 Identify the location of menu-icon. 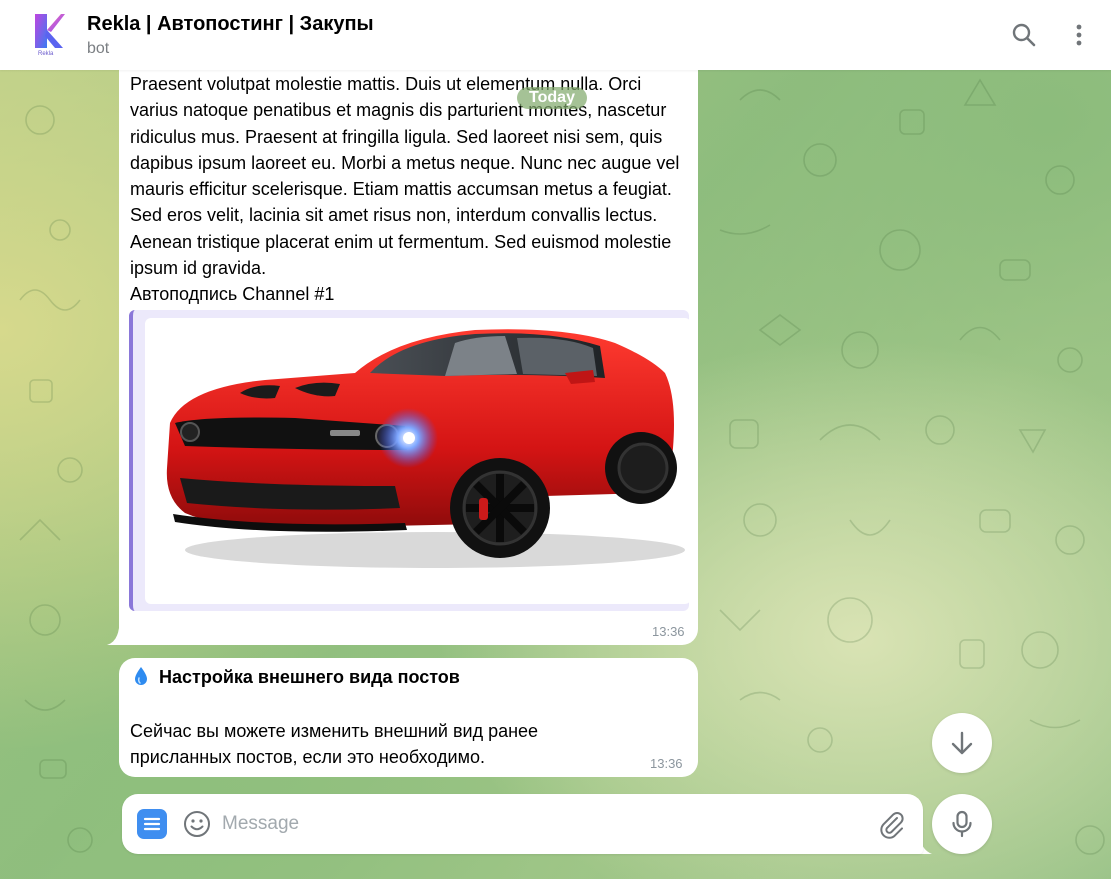
(152, 824).